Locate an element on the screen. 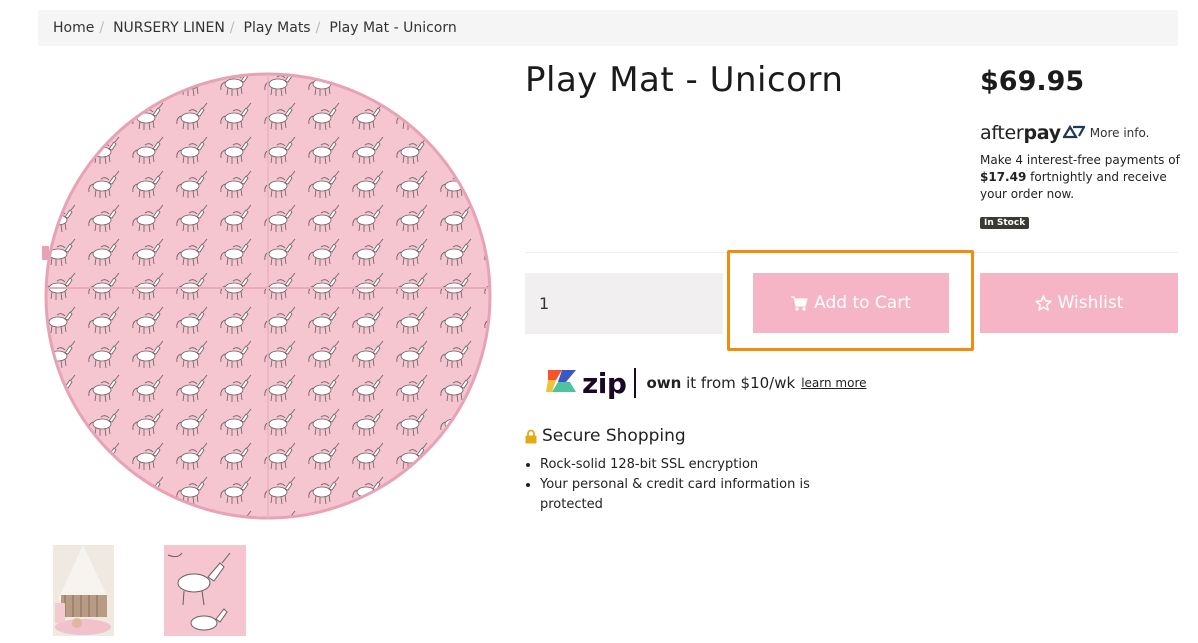 This screenshot has height=643, width=1198. cart-icon is located at coordinates (799, 303).